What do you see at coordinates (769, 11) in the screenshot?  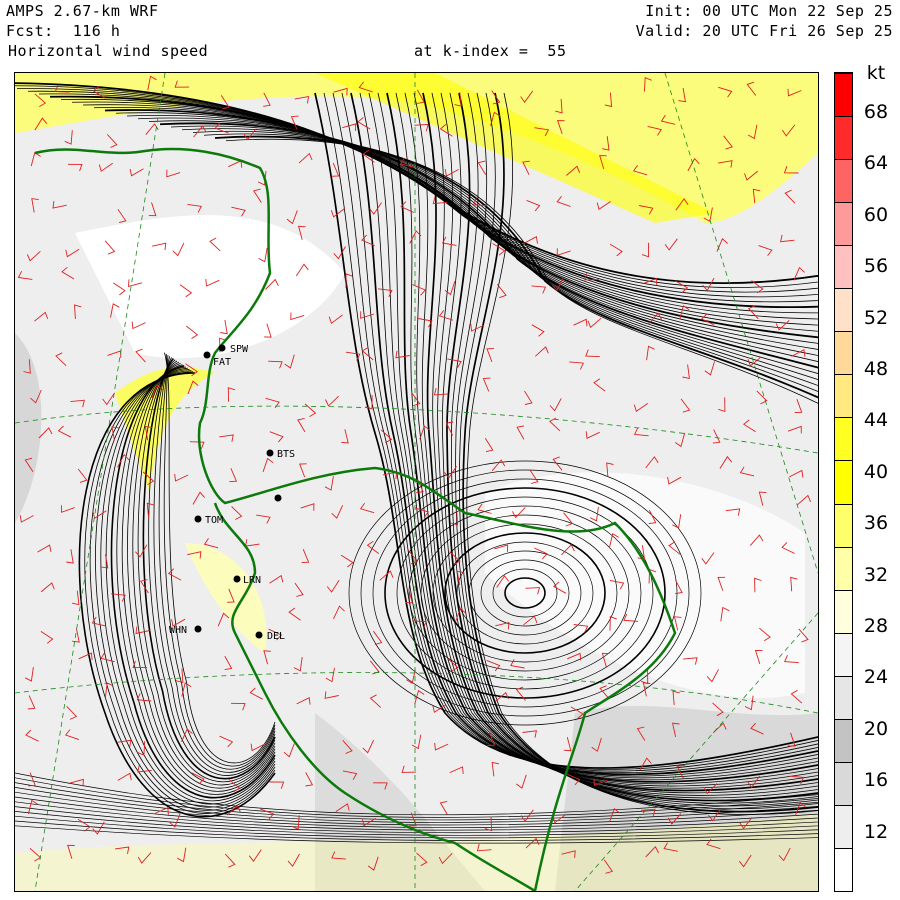 I see `init-time: Init: 00 UTC Mon 22 Sep 25` at bounding box center [769, 11].